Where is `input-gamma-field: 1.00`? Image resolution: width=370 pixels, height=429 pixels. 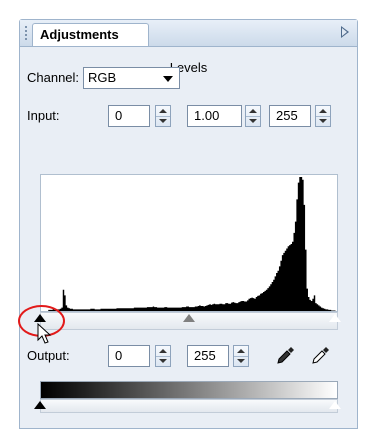
input-gamma-field: 1.00 is located at coordinates (214, 116).